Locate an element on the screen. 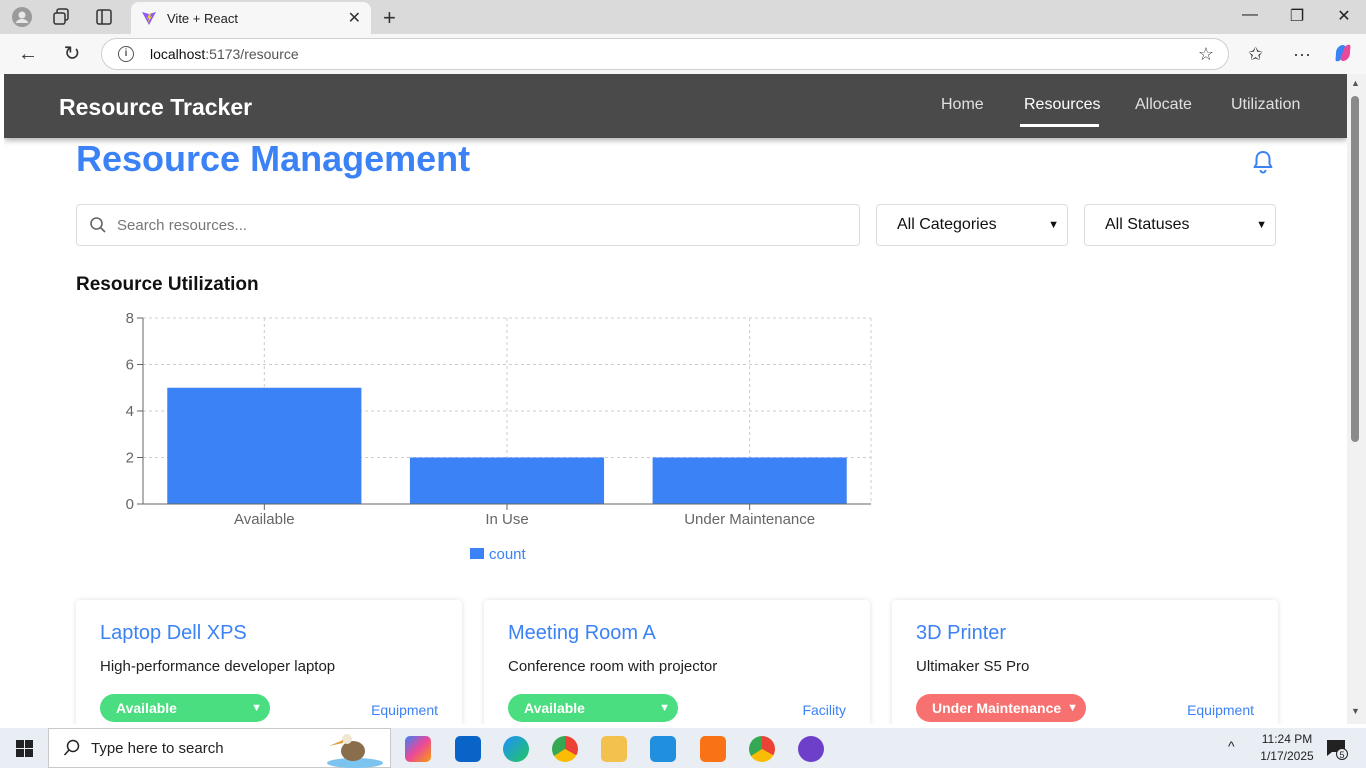 The width and height of the screenshot is (1366, 769). url-host: localhost is located at coordinates (178, 54).